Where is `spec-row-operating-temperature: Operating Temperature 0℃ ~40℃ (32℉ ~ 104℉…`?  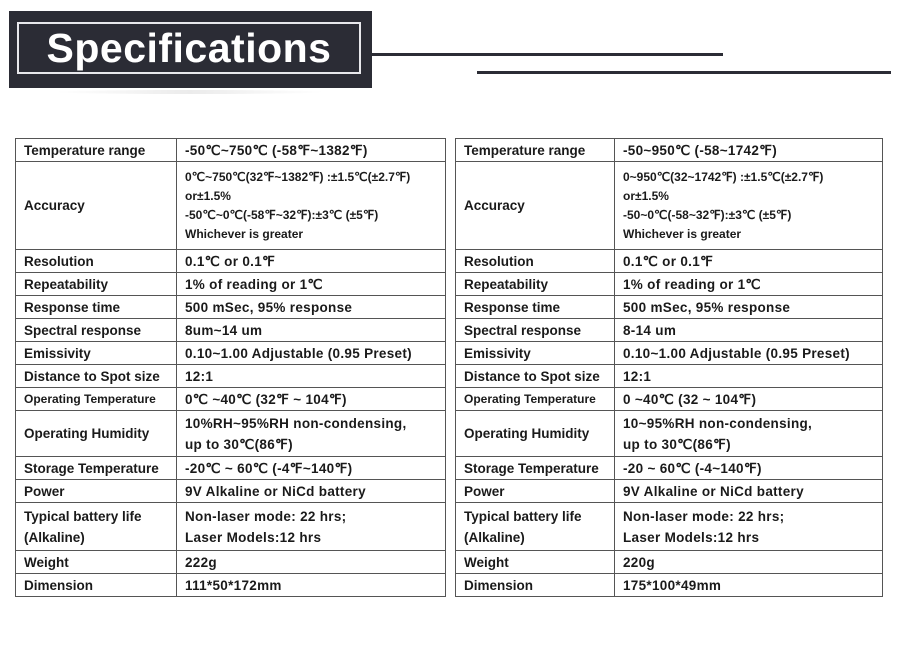 spec-row-operating-temperature: Operating Temperature 0℃ ~40℃ (32℉ ~ 104℉… is located at coordinates (230, 399).